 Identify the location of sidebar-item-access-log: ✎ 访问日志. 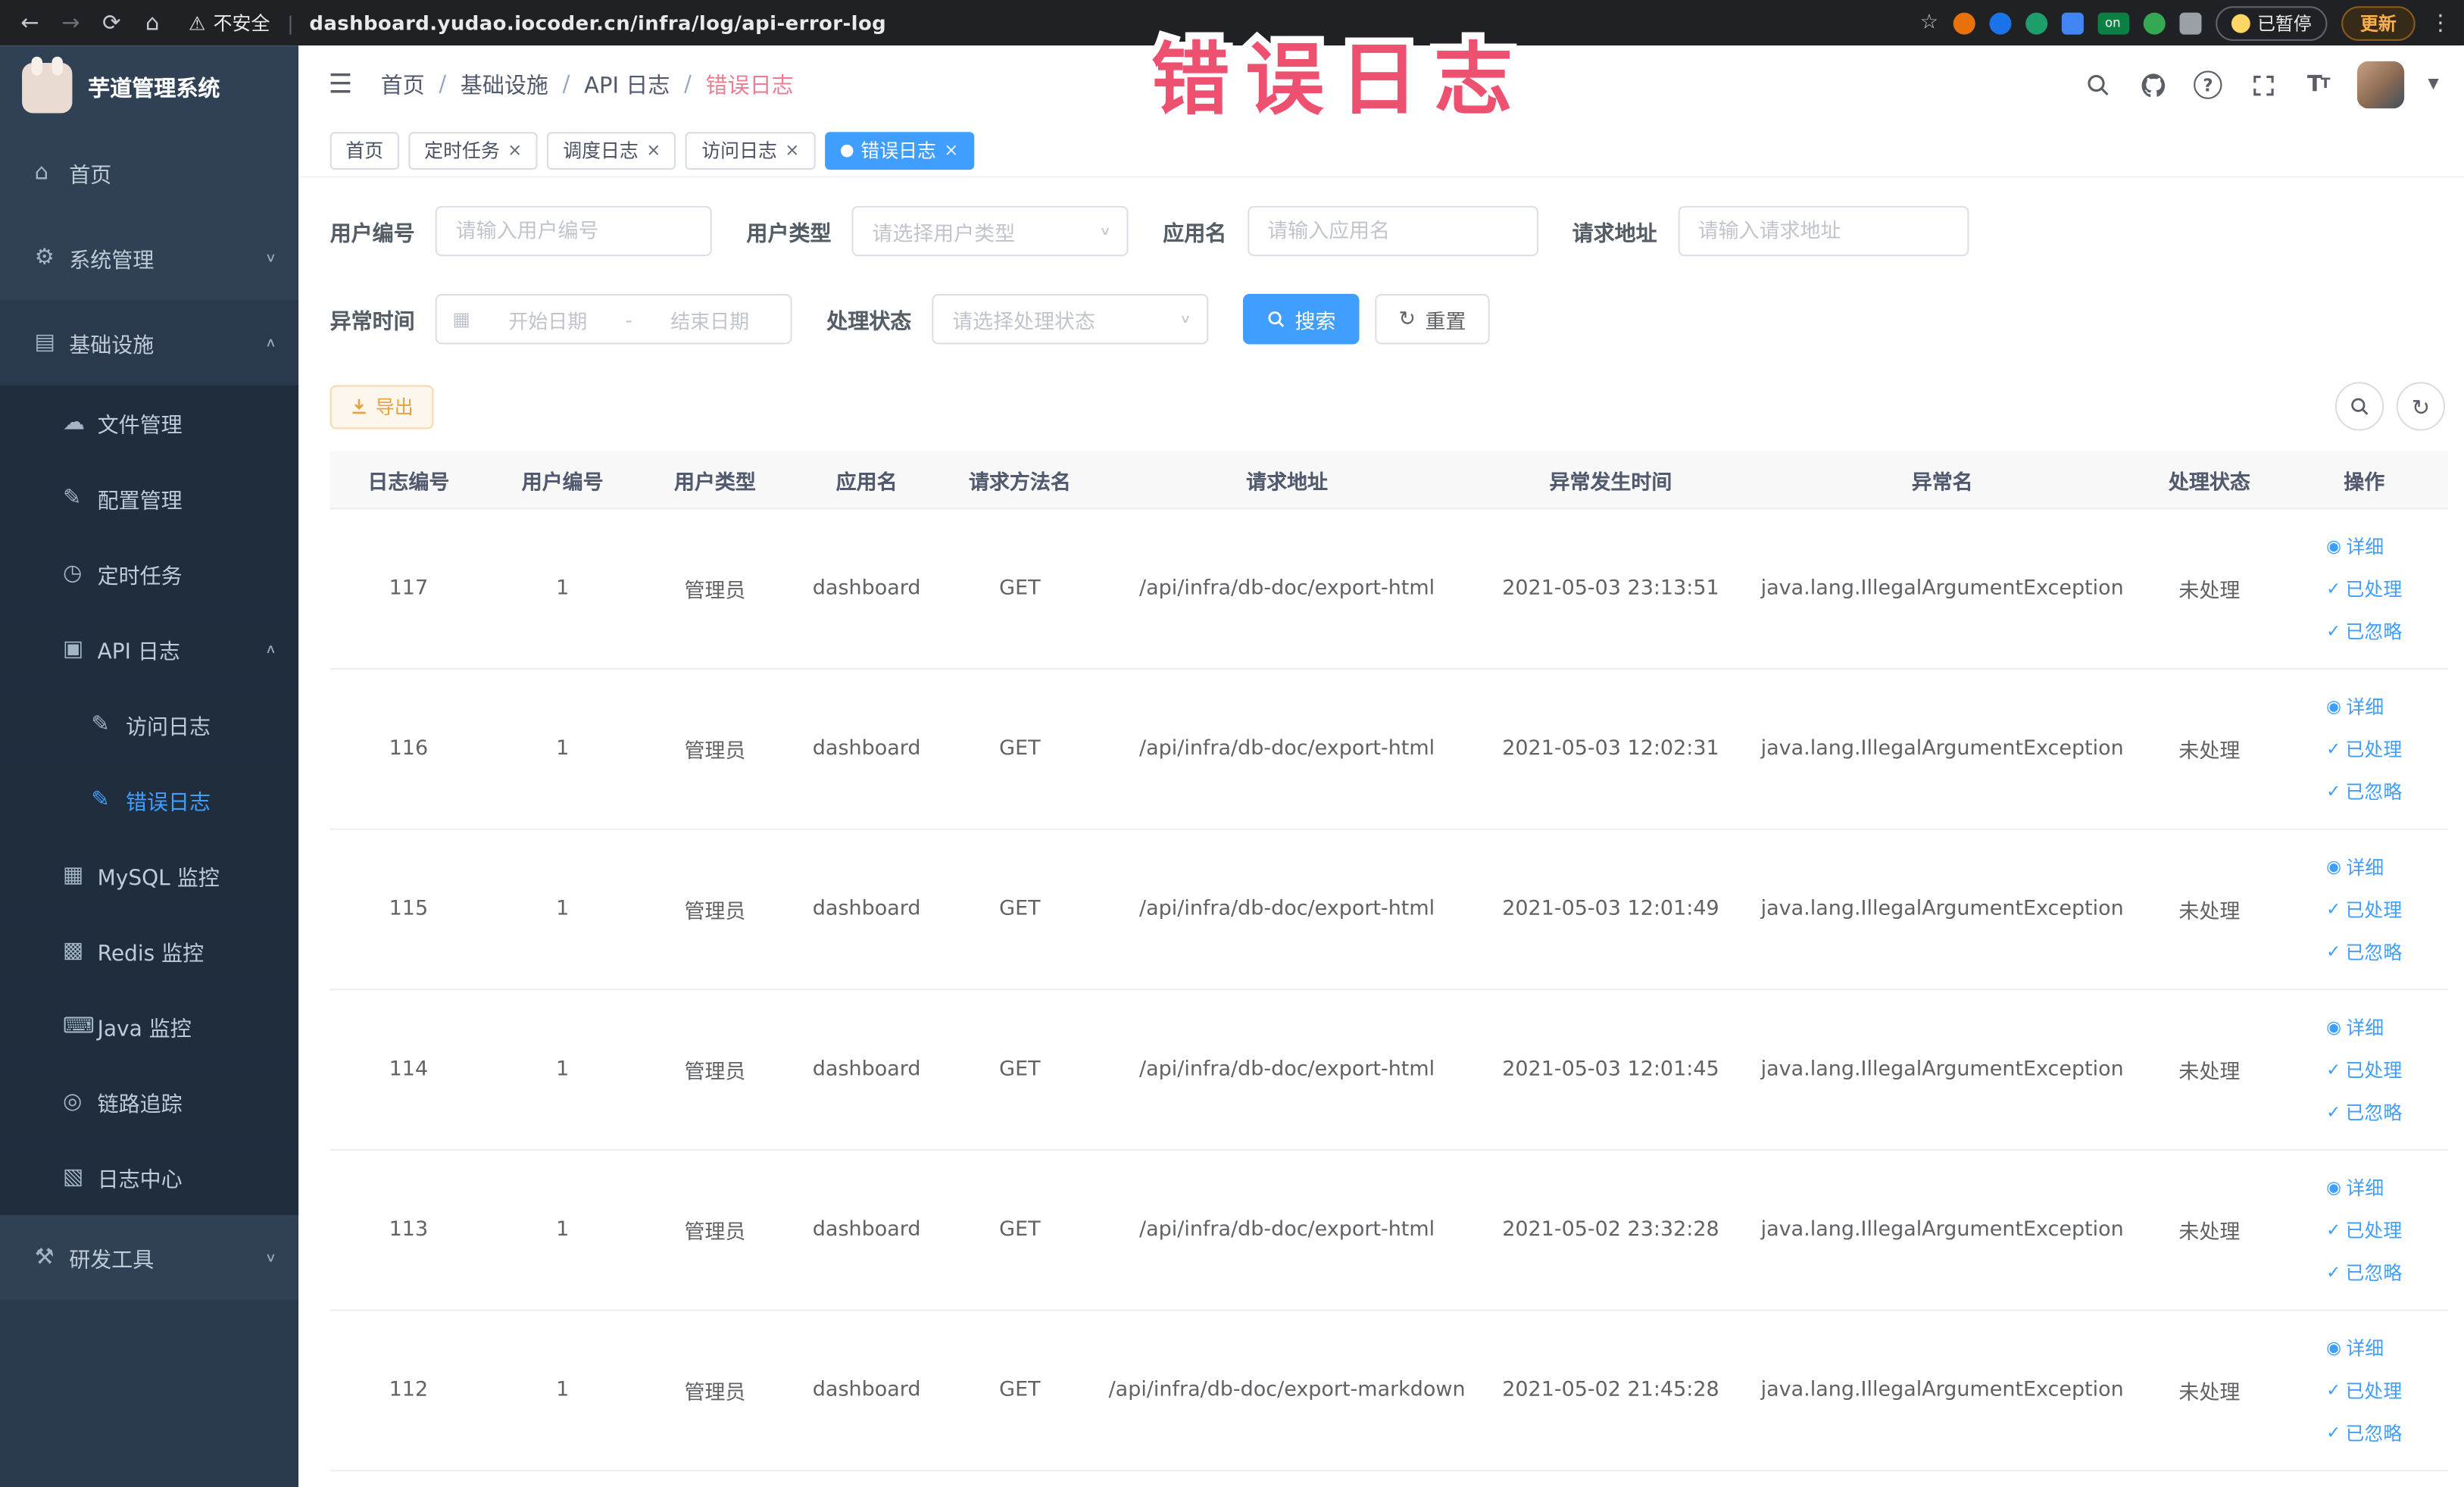
(149, 724).